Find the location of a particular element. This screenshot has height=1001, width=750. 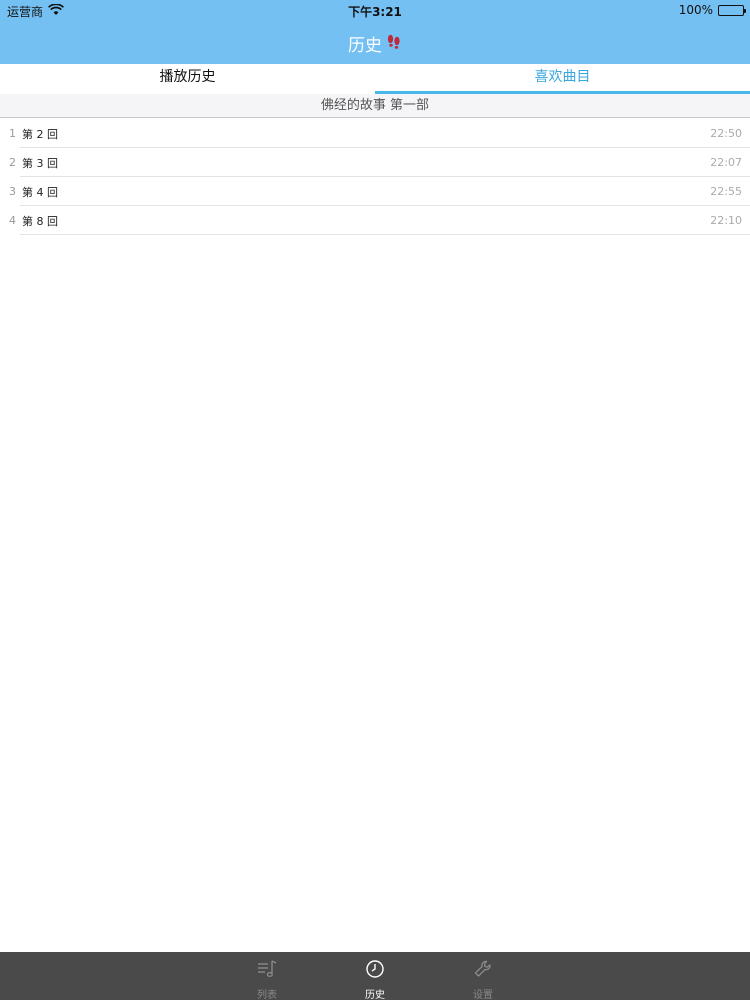

tabbar-label: 列表 is located at coordinates (267, 995).